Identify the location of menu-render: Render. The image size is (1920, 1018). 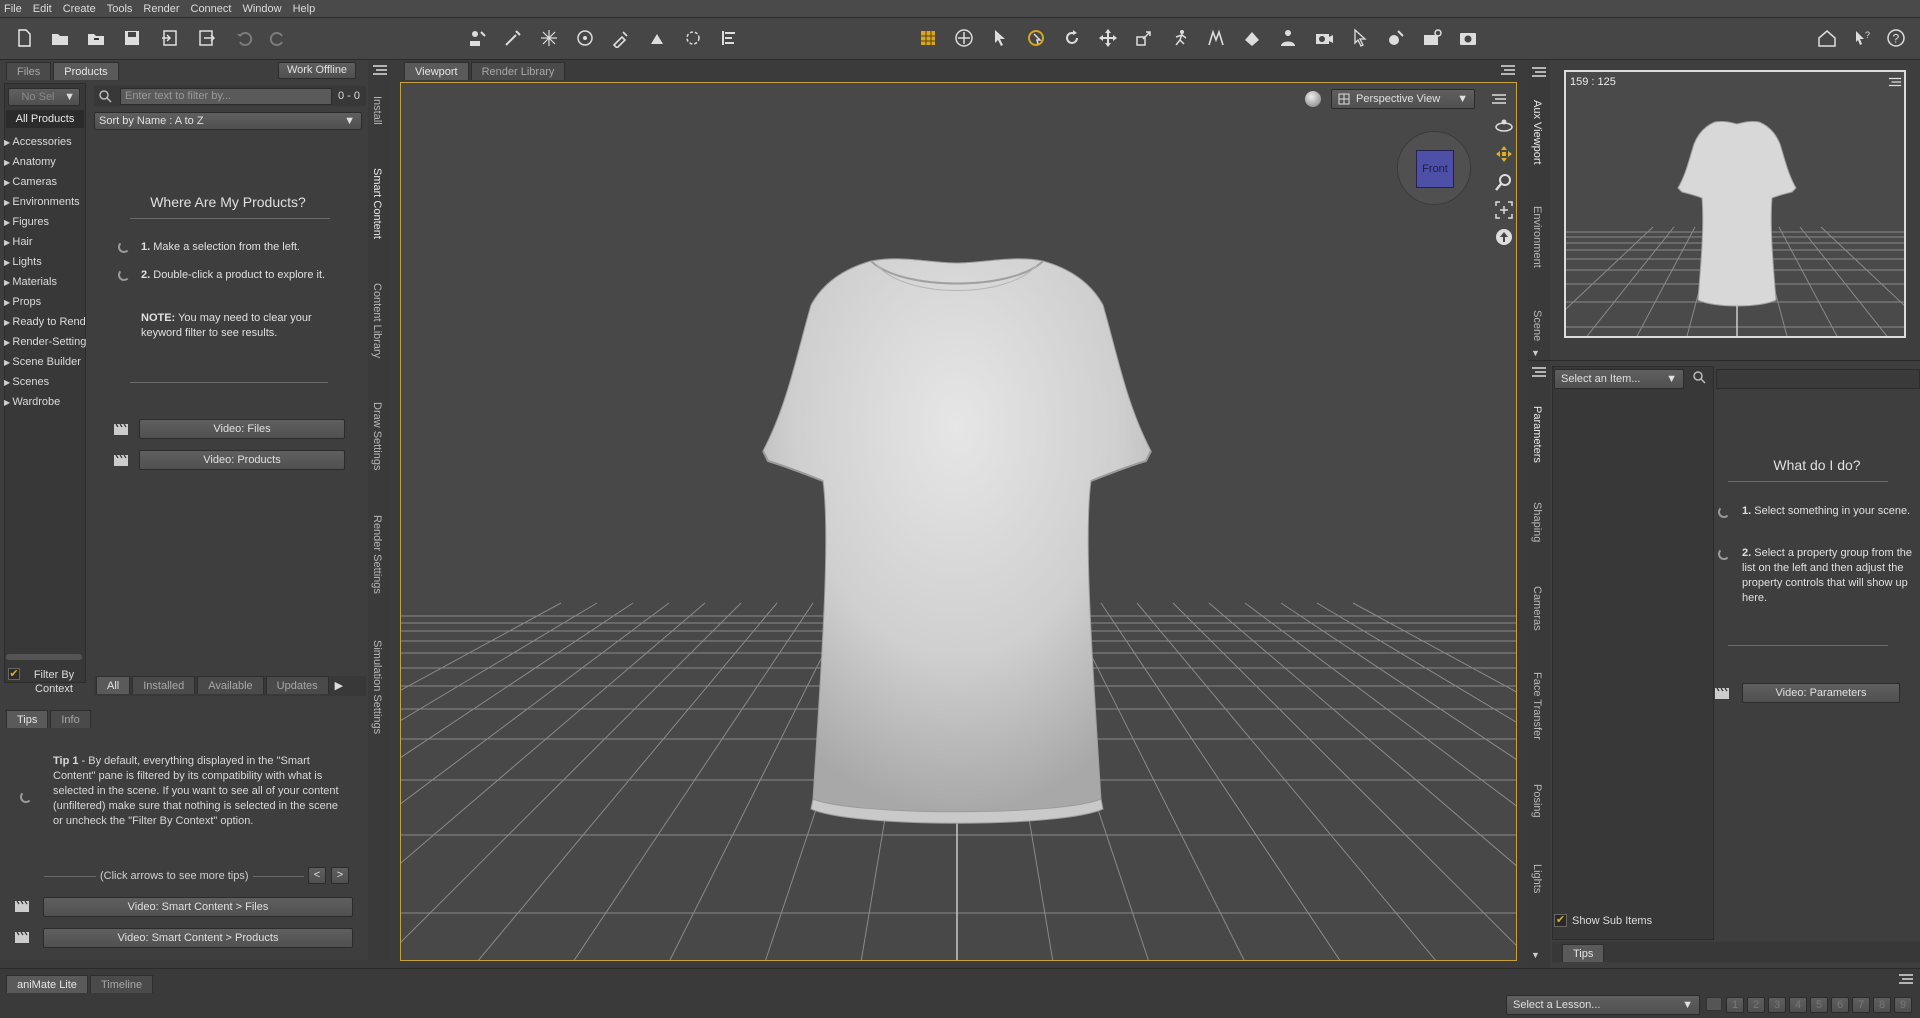
(161, 9).